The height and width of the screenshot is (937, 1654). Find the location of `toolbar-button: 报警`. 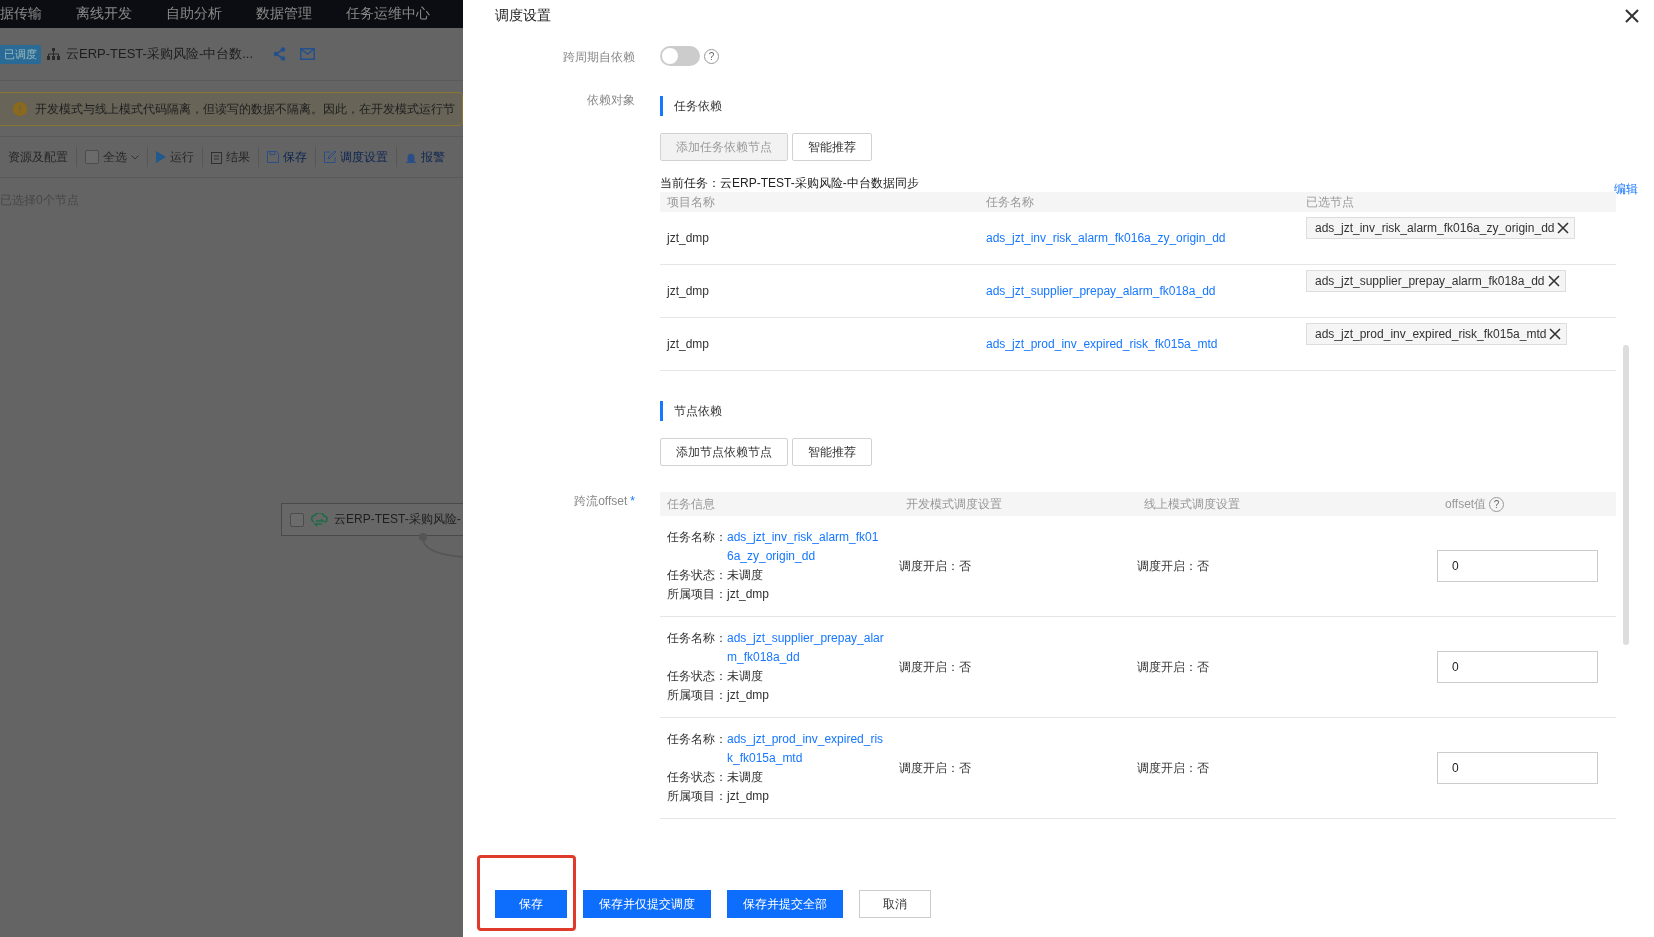

toolbar-button: 报警 is located at coordinates (425, 157).